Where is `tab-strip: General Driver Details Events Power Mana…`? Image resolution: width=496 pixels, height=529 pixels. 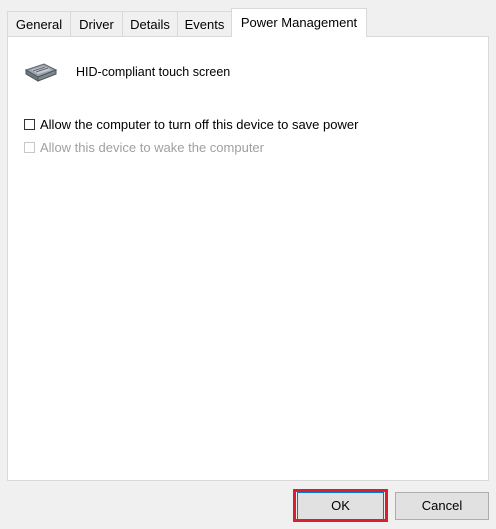 tab-strip: General Driver Details Events Power Mana… is located at coordinates (248, 22).